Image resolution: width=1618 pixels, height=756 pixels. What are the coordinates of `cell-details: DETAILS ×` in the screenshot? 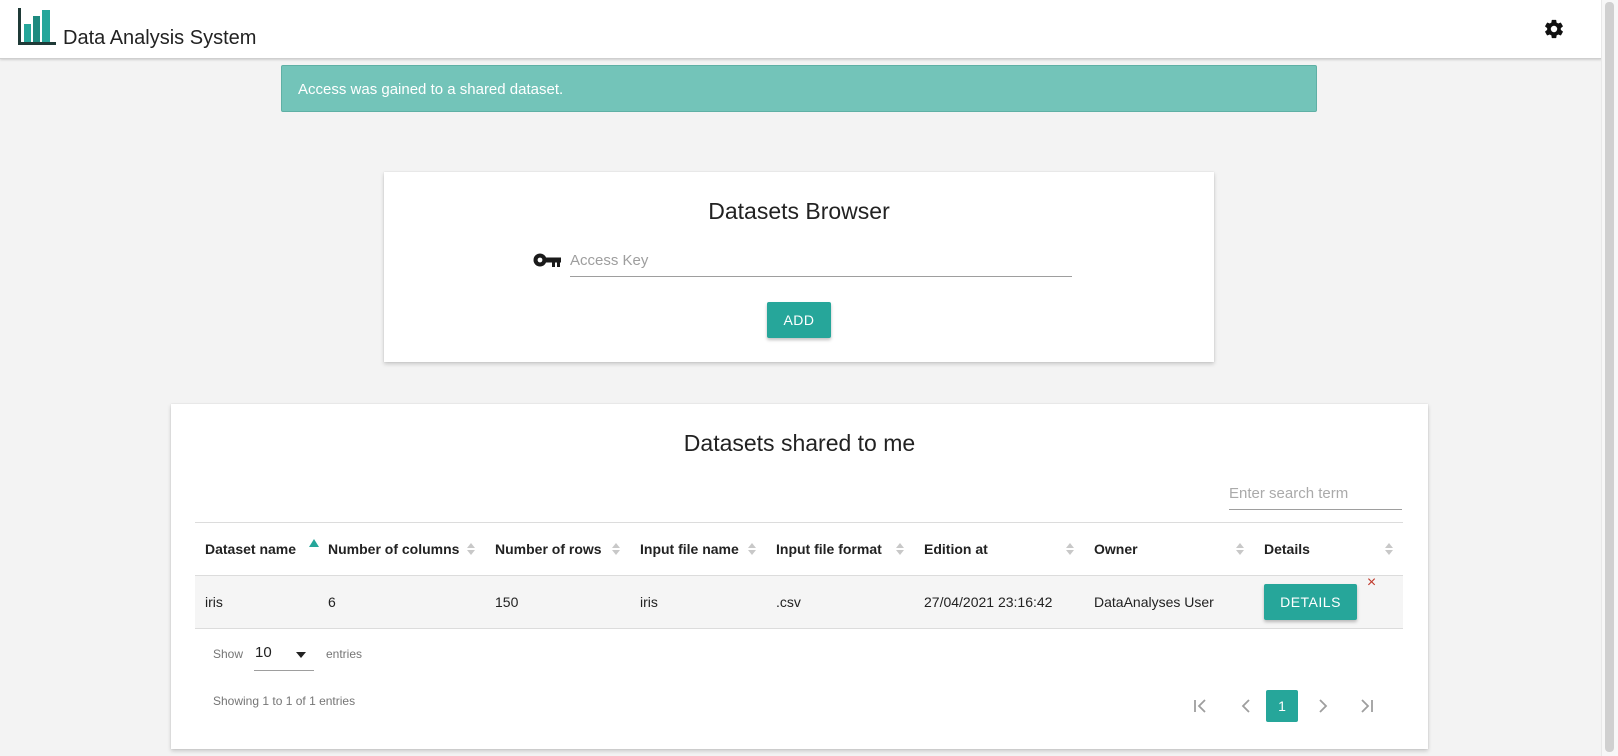 It's located at (1328, 601).